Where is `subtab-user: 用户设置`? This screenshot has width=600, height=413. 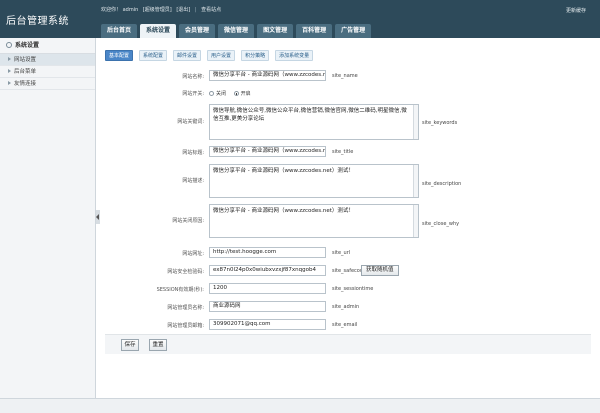 subtab-user: 用户设置 is located at coordinates (221, 55).